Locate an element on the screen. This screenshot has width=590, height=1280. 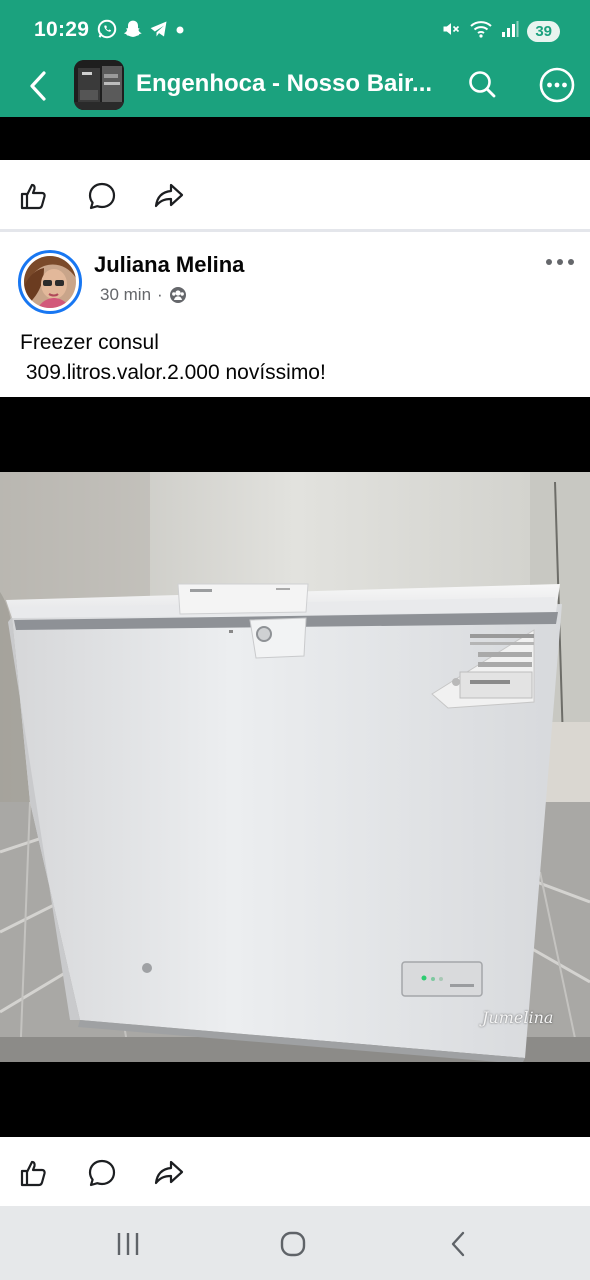
whatsapp-icon is located at coordinates (107, 31).